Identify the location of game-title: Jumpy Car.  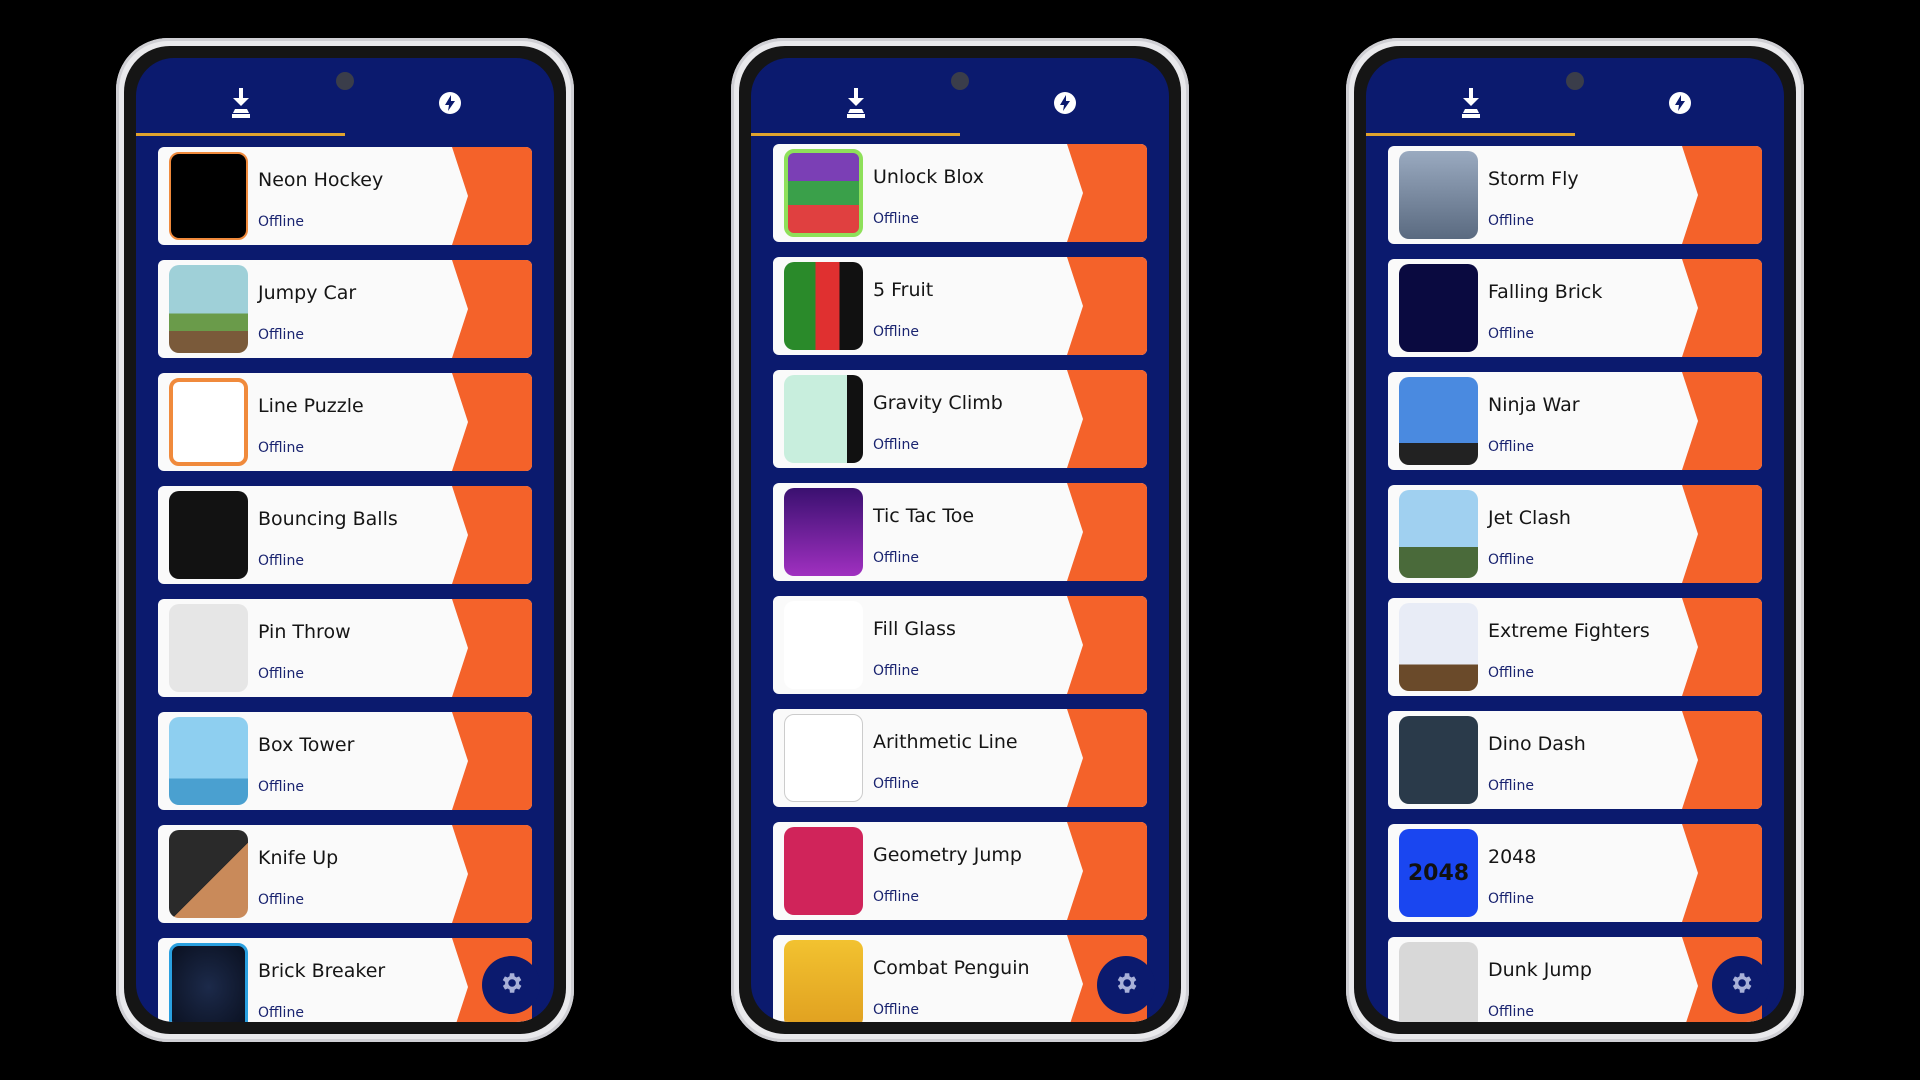
(307, 293).